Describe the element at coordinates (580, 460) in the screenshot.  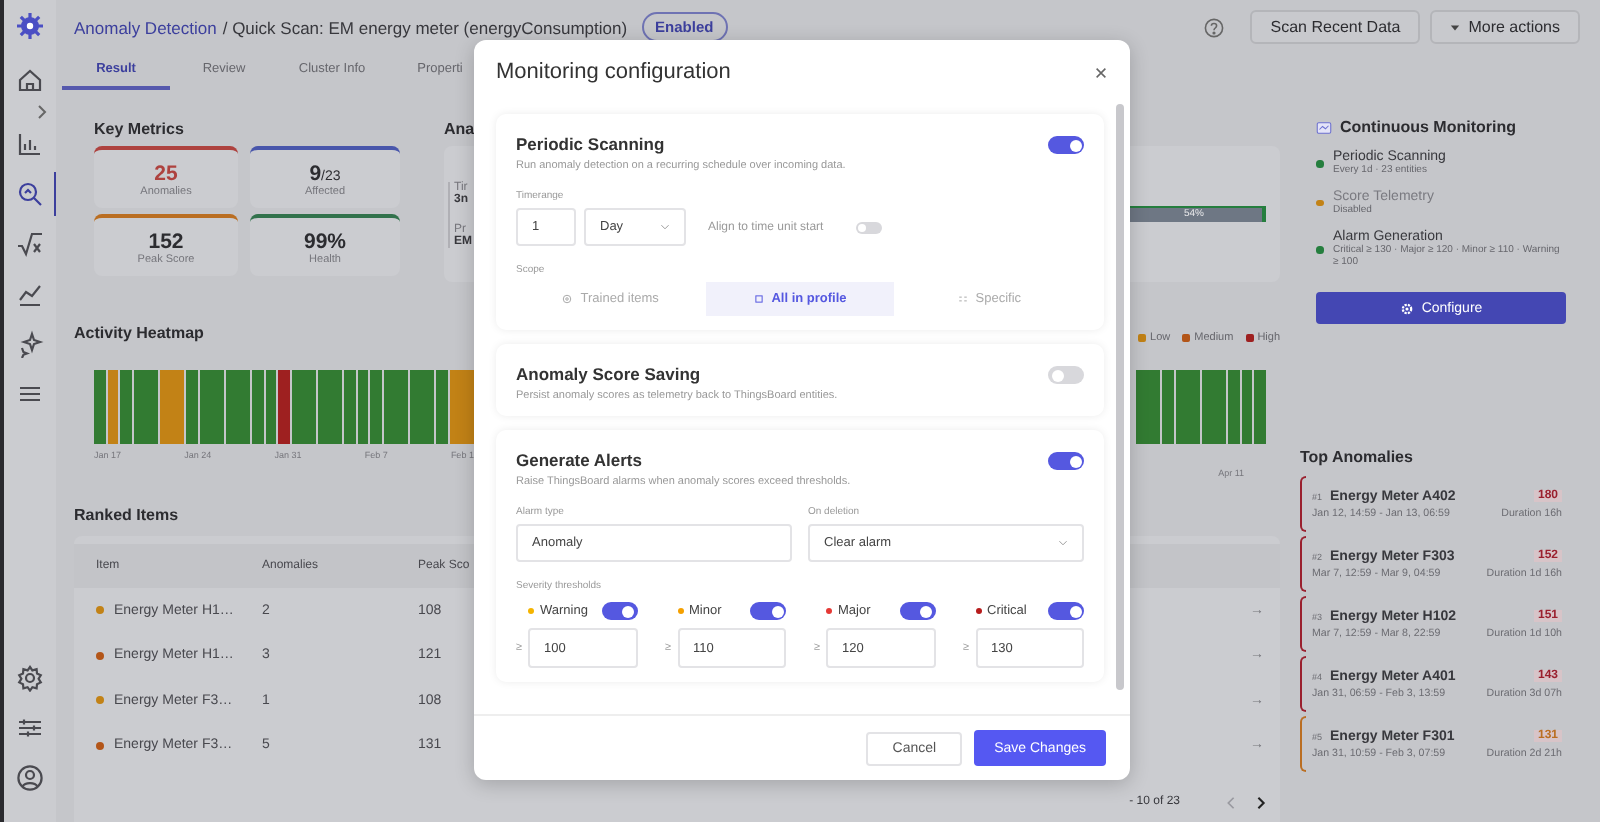
I see `section-title: Generate Alerts` at that location.